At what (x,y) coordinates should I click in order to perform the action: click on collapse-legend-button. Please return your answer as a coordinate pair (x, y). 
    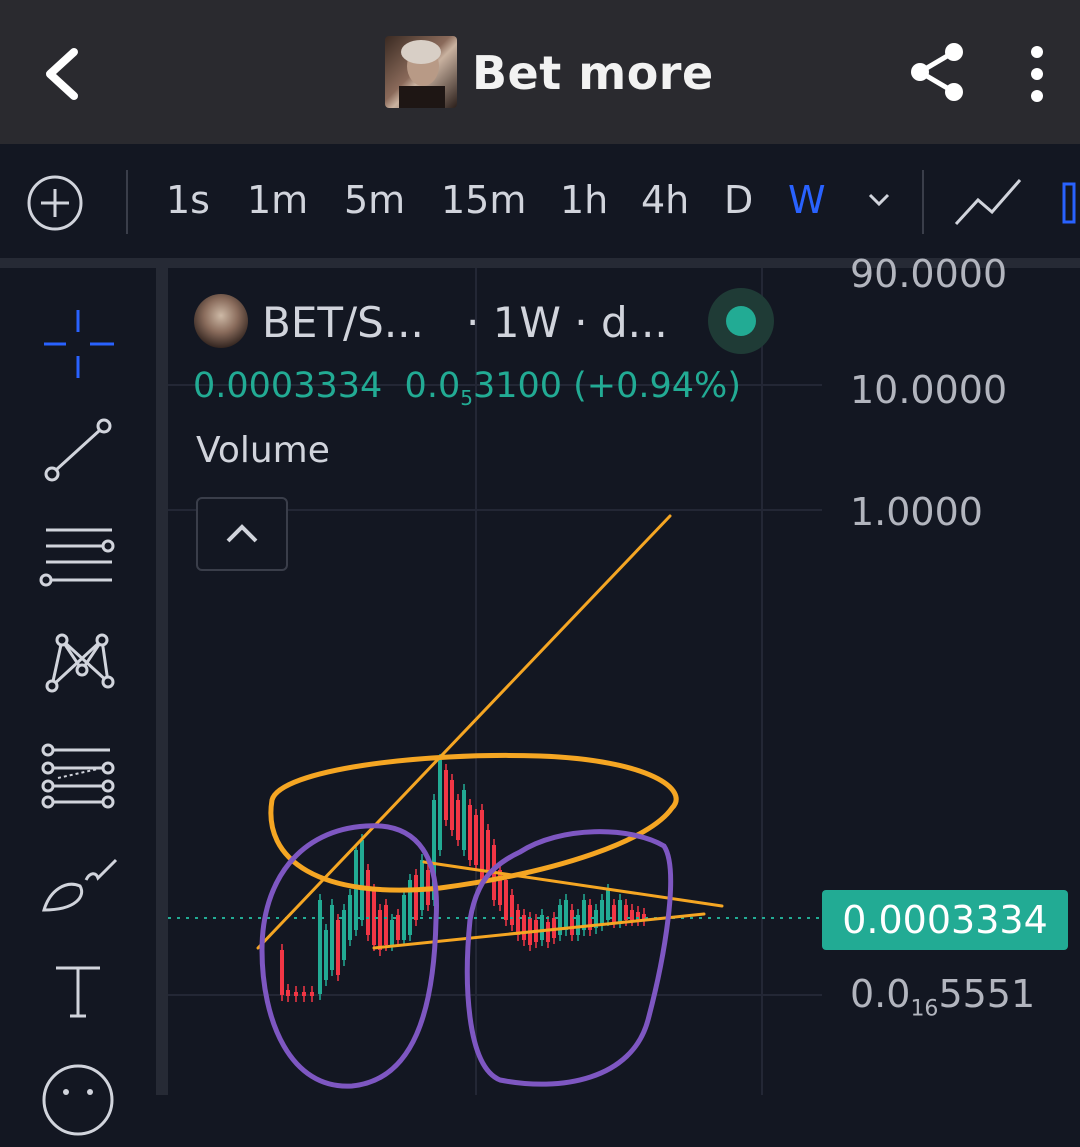
    Looking at the image, I should click on (242, 534).